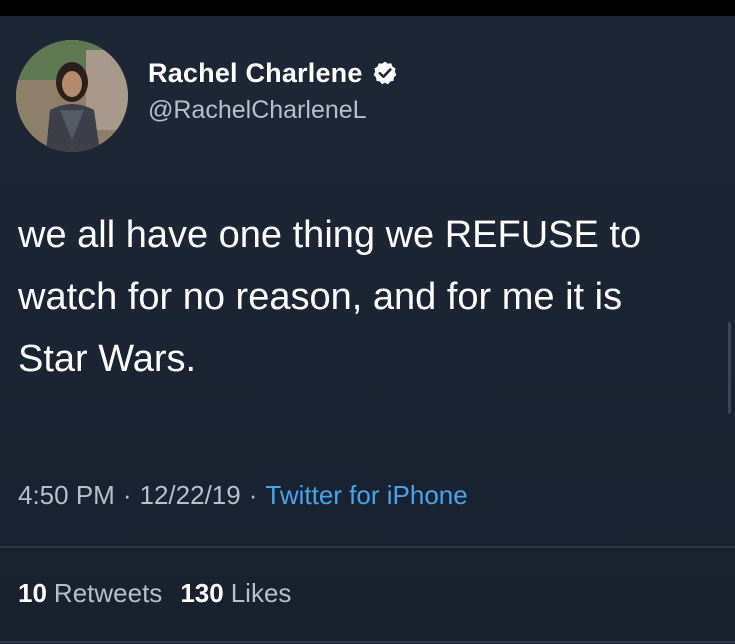 Image resolution: width=735 pixels, height=644 pixels. Describe the element at coordinates (190, 495) in the screenshot. I see `tweet-date: 12/22/19` at that location.